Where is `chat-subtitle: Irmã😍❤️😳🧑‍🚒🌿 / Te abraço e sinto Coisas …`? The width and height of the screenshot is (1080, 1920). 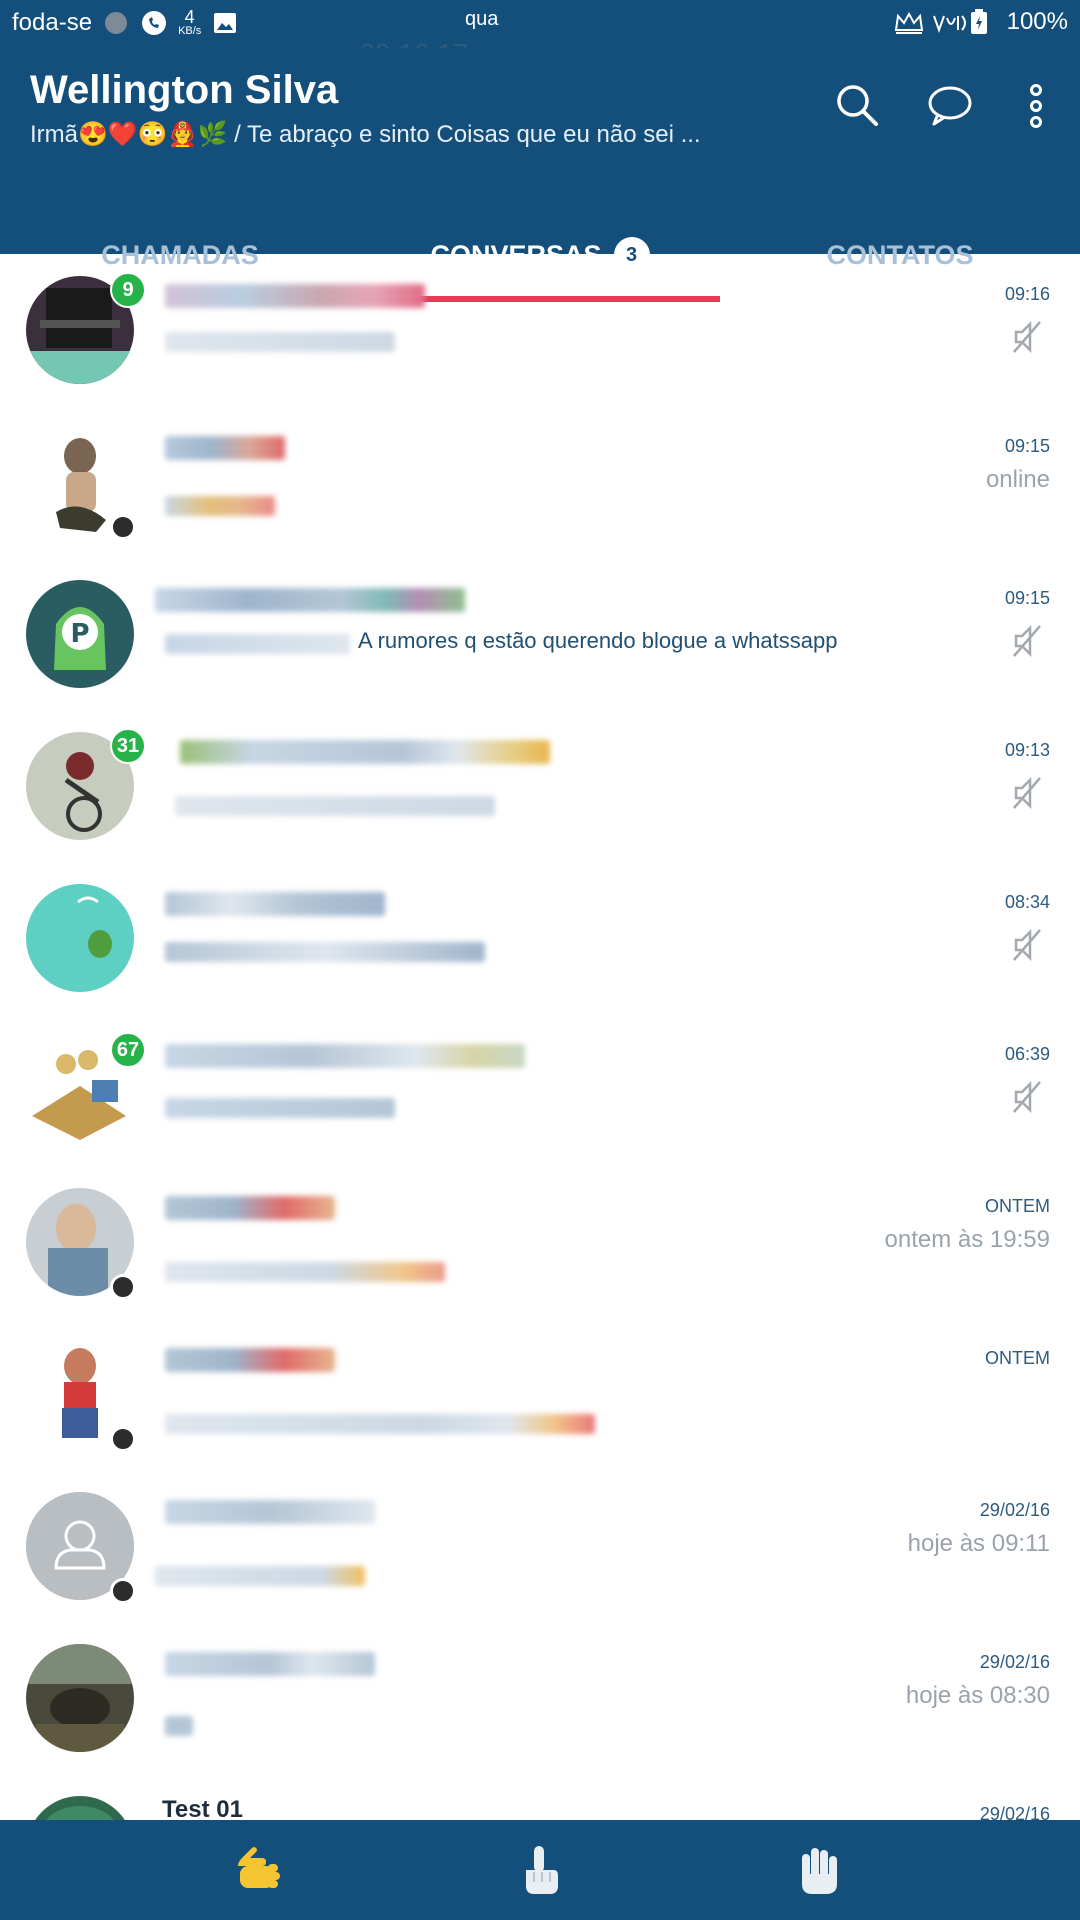 chat-subtitle: Irmã😍❤️😳🧑‍🚒🌿 / Te abraço e sinto Coisas … is located at coordinates (365, 134).